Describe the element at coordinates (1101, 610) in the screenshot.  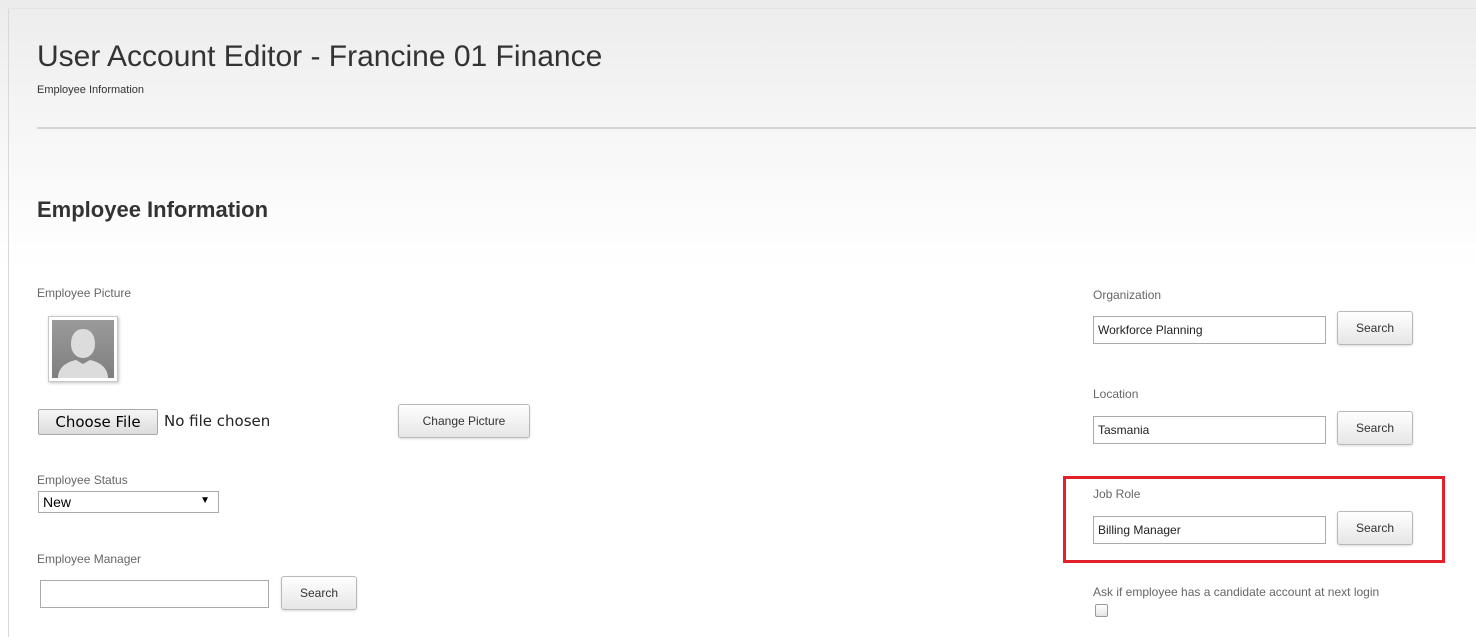
I see `candidate-account-checkbox` at that location.